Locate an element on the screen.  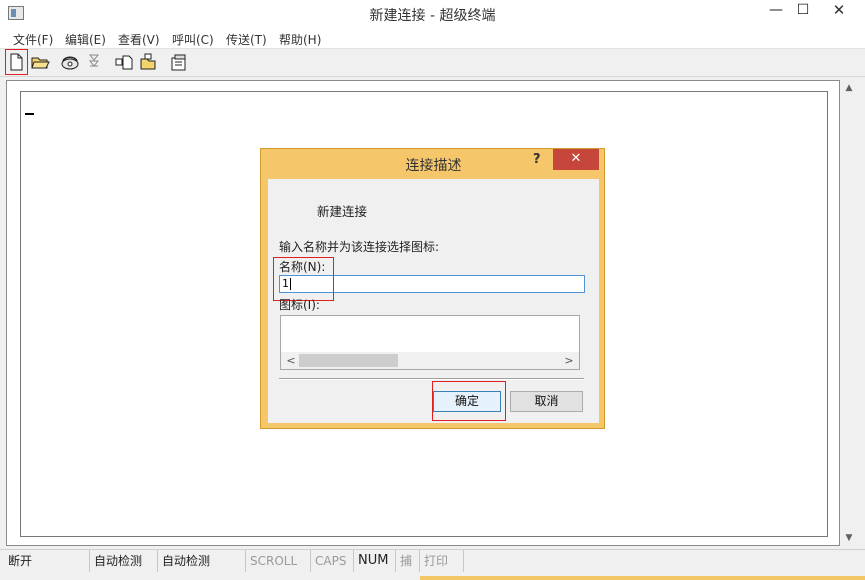
phone-hangup-icon is located at coordinates (94, 62).